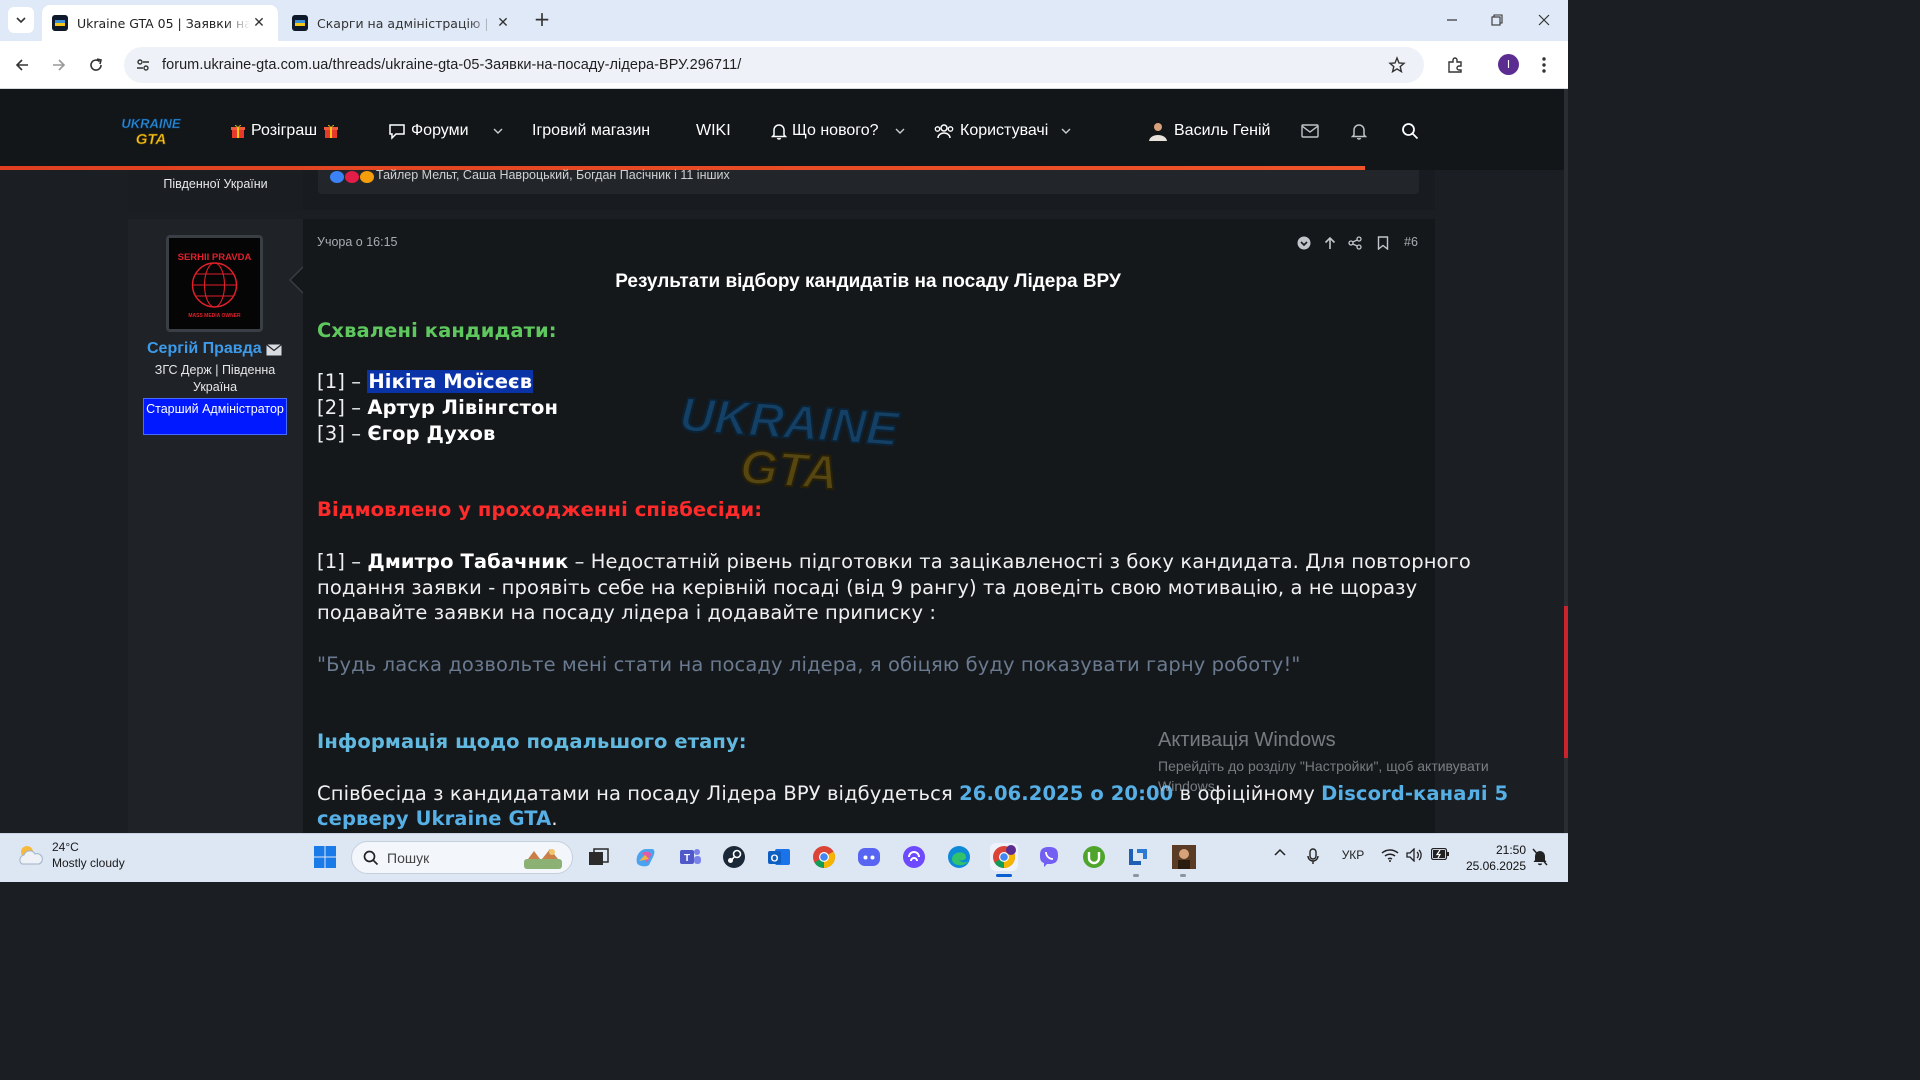  I want to click on react-button, so click(1304, 243).